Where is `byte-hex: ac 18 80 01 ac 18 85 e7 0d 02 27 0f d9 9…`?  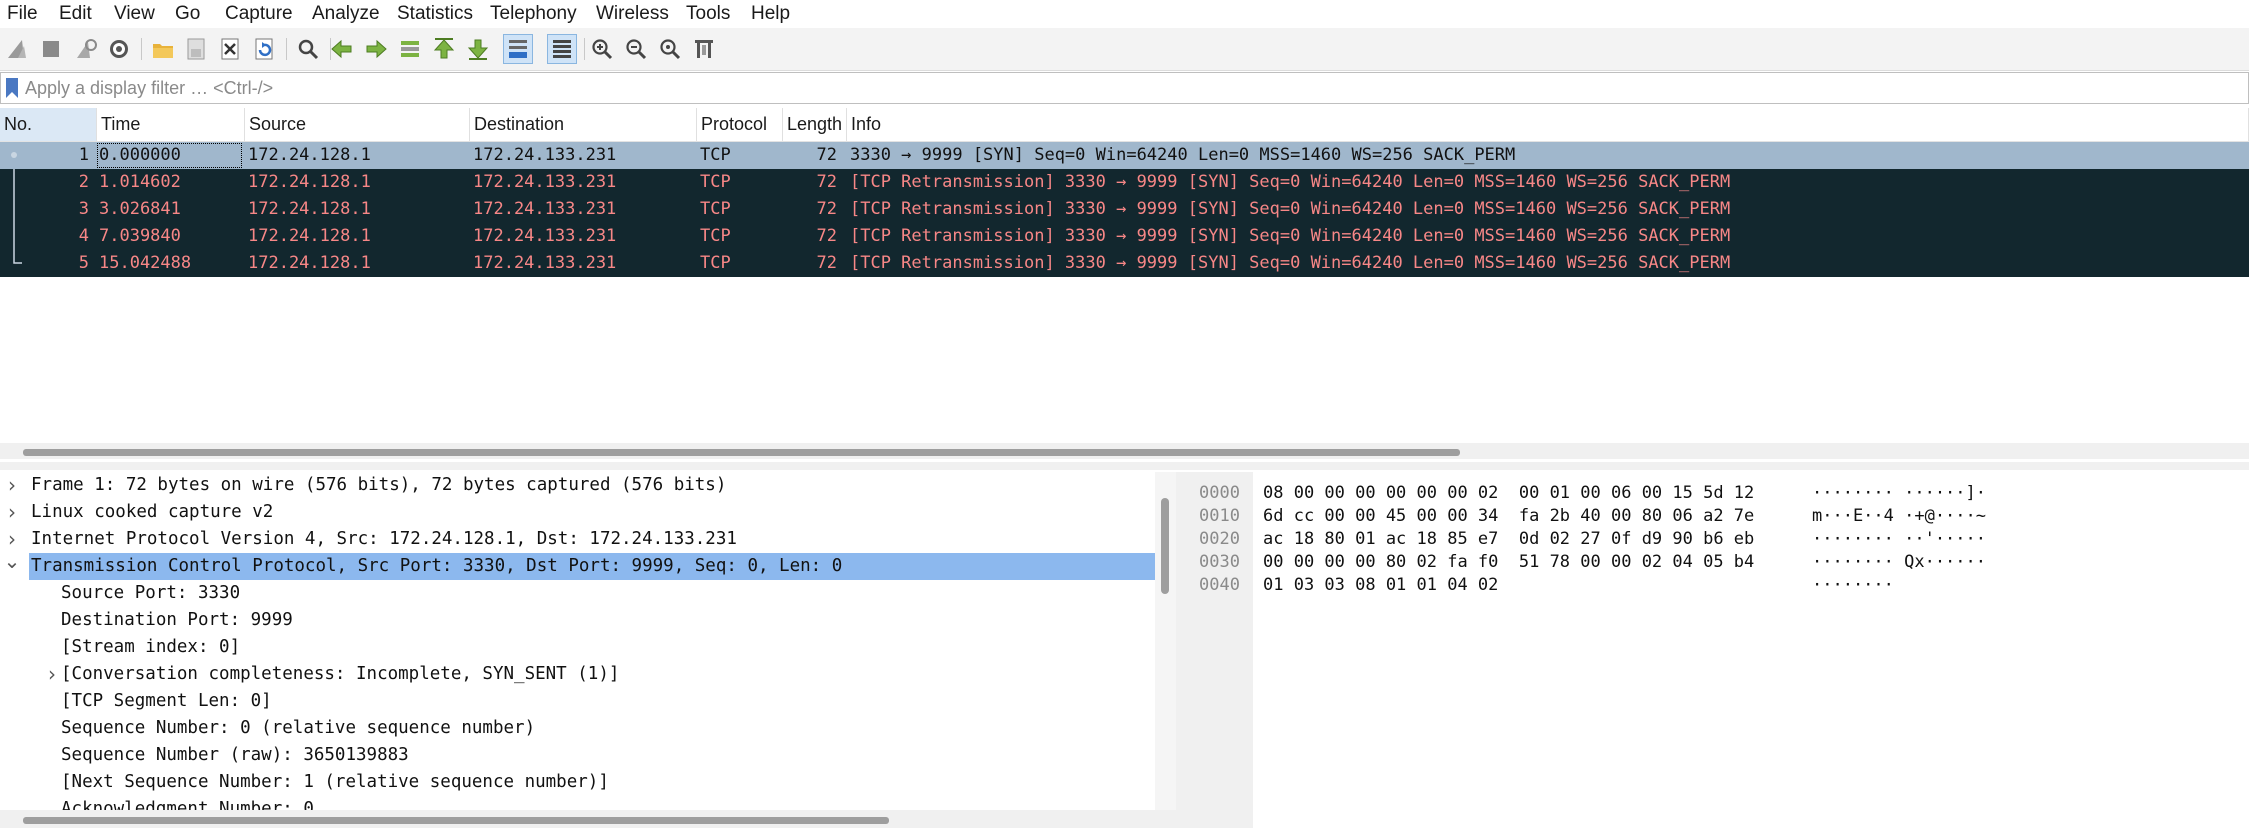
byte-hex: ac 18 80 01 ac 18 85 e7 0d 02 27 0f d9 9… is located at coordinates (1508, 539).